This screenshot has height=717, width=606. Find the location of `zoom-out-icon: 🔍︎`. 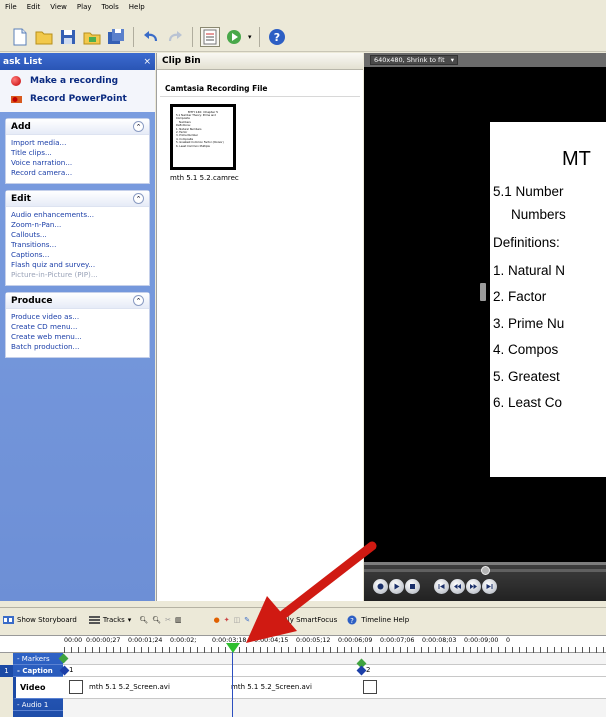

zoom-out-icon: 🔍︎ is located at coordinates (156, 620).